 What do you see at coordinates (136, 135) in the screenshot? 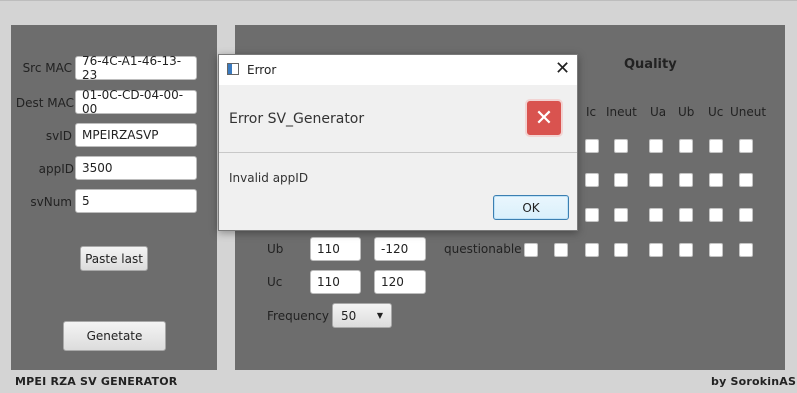
I see `svid-input: MPEIRZASVP` at bounding box center [136, 135].